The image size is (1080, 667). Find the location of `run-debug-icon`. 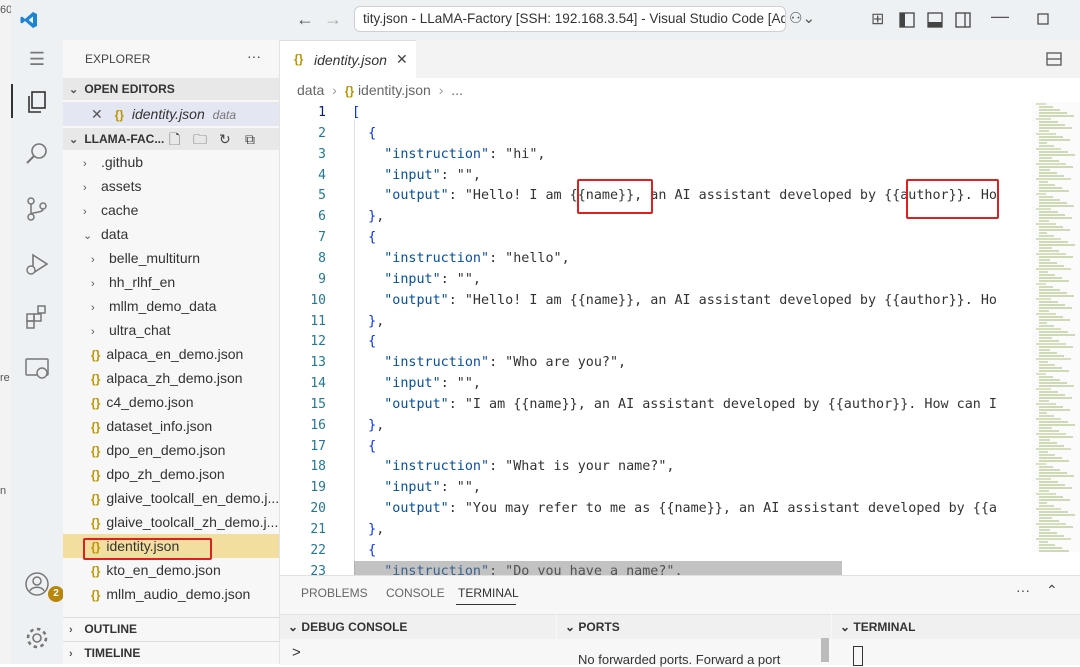

run-debug-icon is located at coordinates (37, 264).